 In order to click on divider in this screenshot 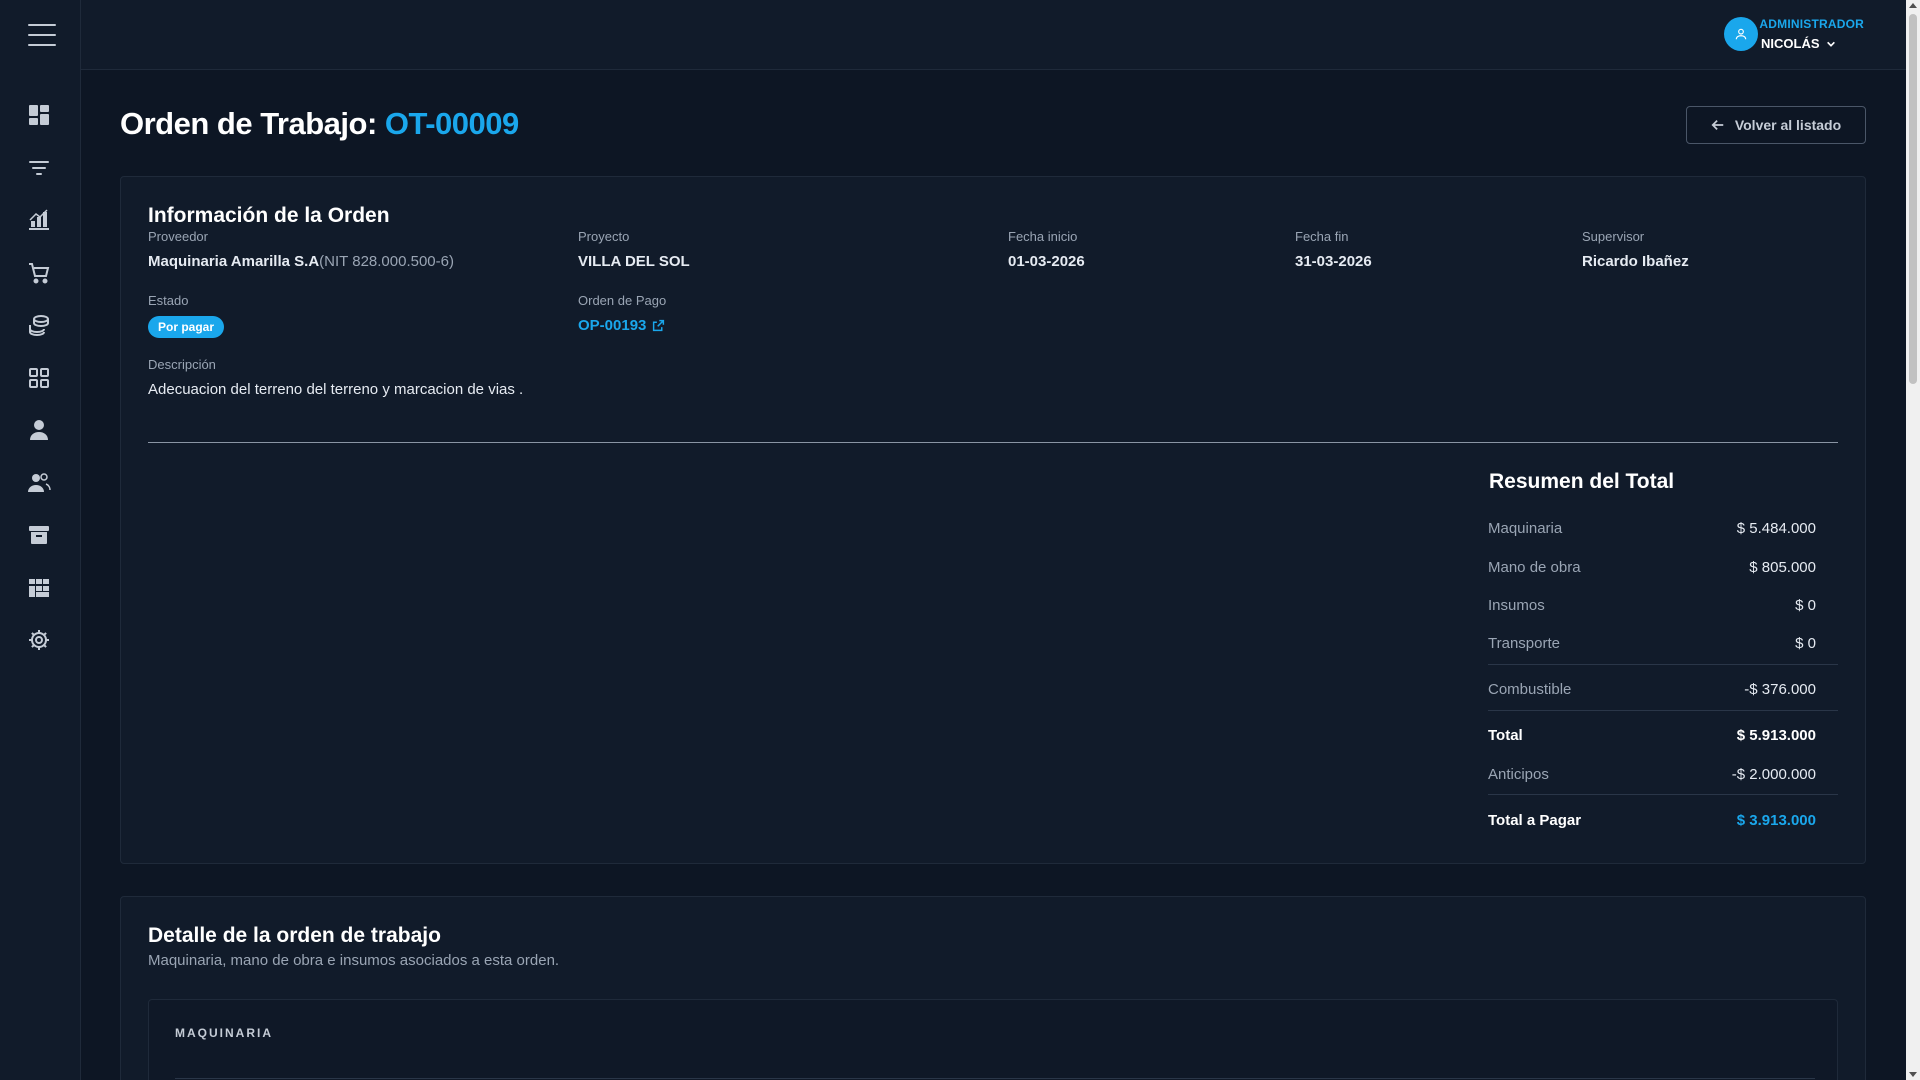, I will do `click(993, 442)`.